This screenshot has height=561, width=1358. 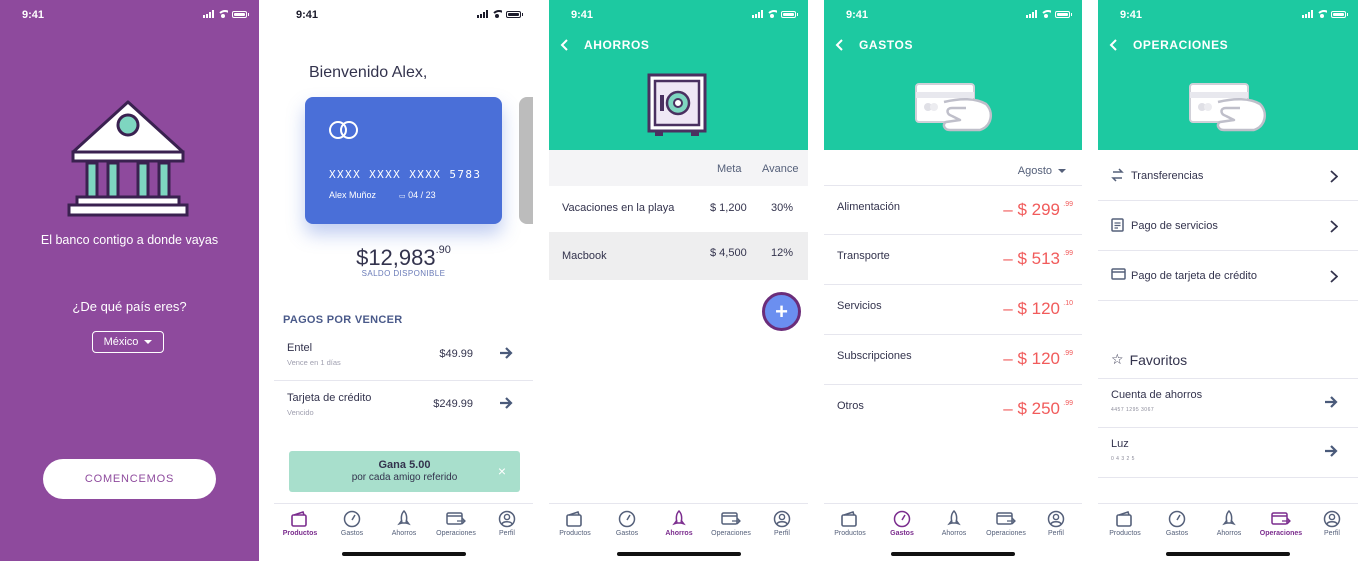 What do you see at coordinates (584, 256) in the screenshot?
I see `savings-name: Macbook` at bounding box center [584, 256].